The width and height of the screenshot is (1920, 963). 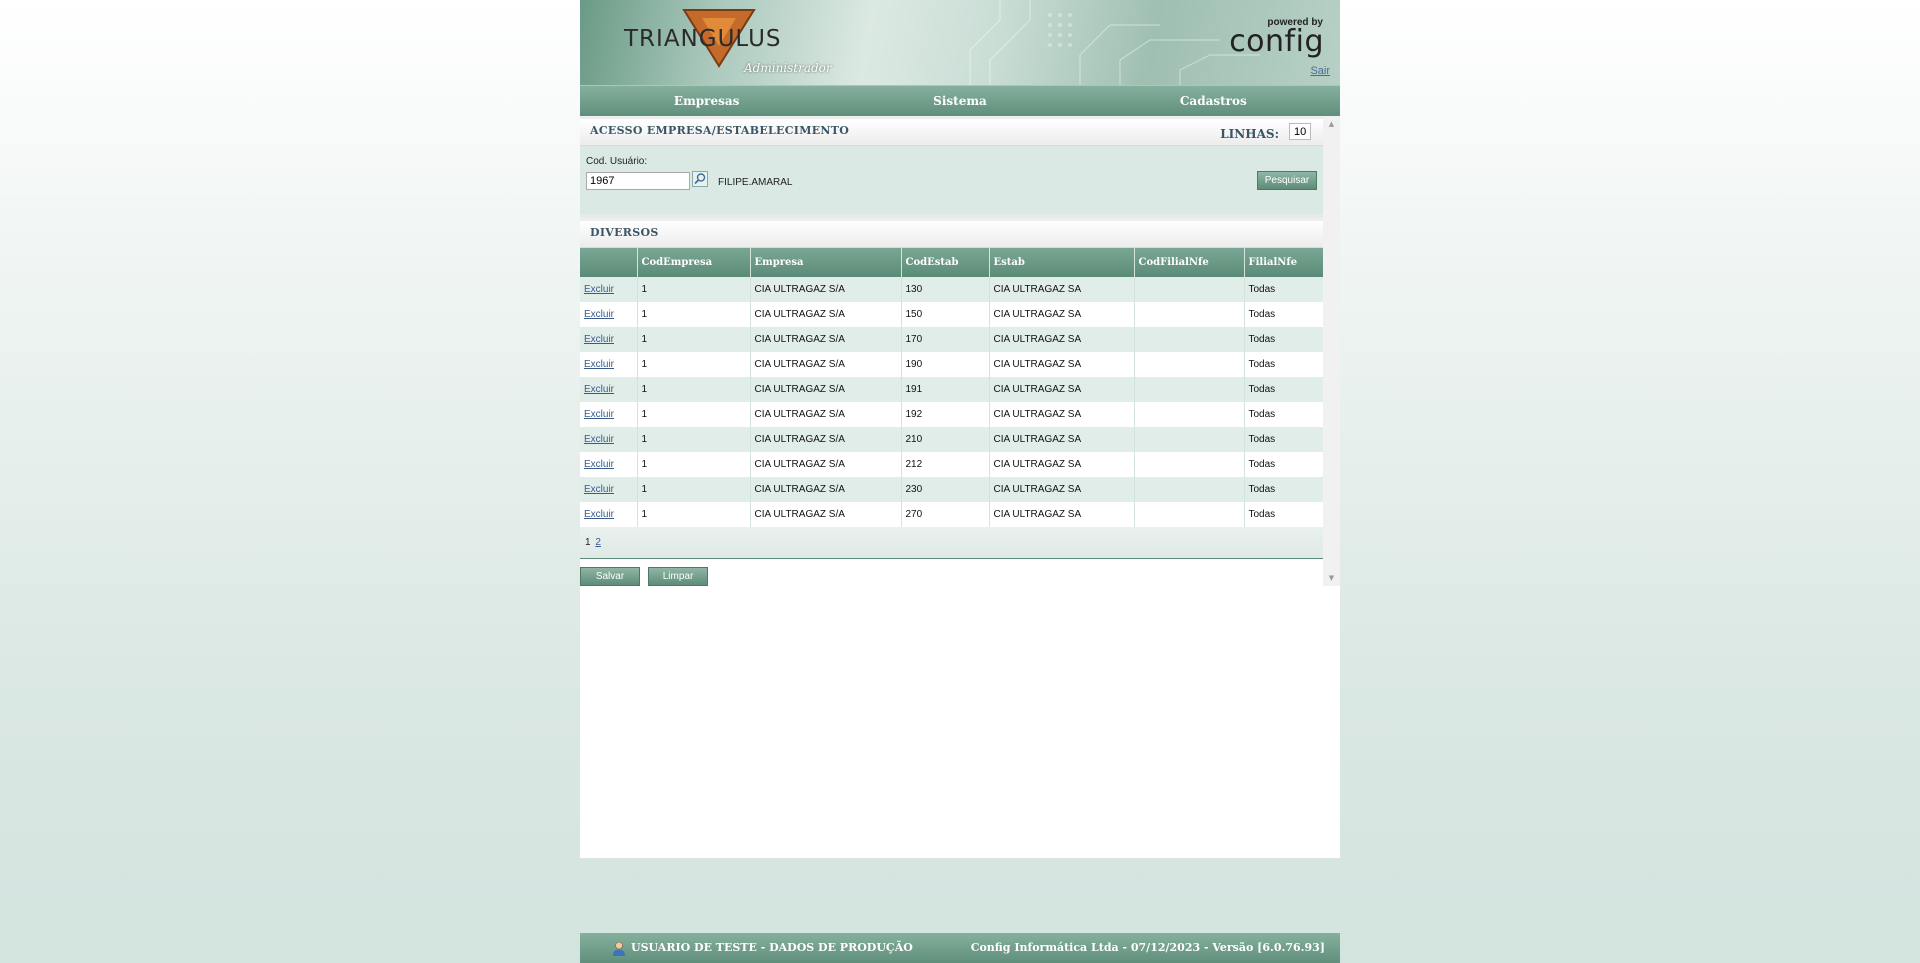 What do you see at coordinates (700, 179) in the screenshot?
I see `magnifier-icon` at bounding box center [700, 179].